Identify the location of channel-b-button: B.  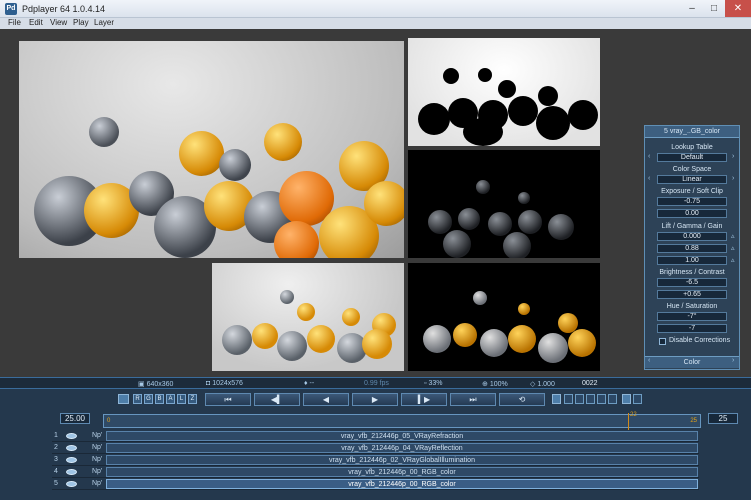
(159, 399).